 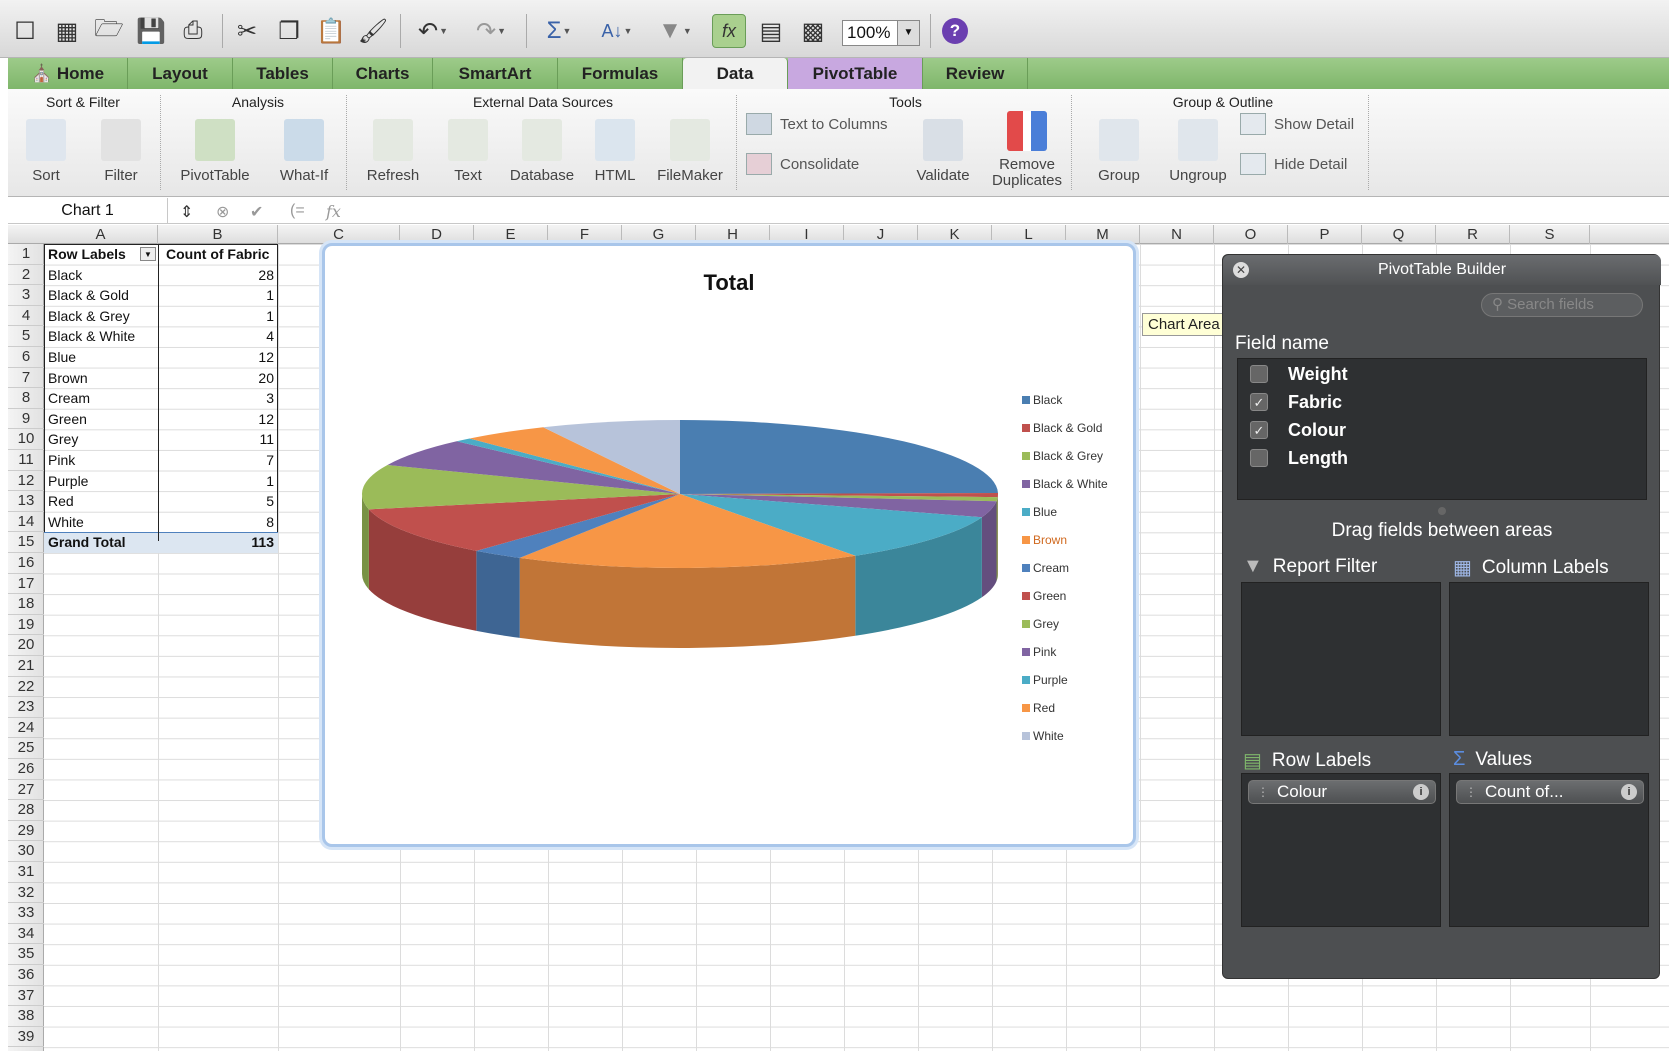 I want to click on cell: 7, so click(x=220, y=460).